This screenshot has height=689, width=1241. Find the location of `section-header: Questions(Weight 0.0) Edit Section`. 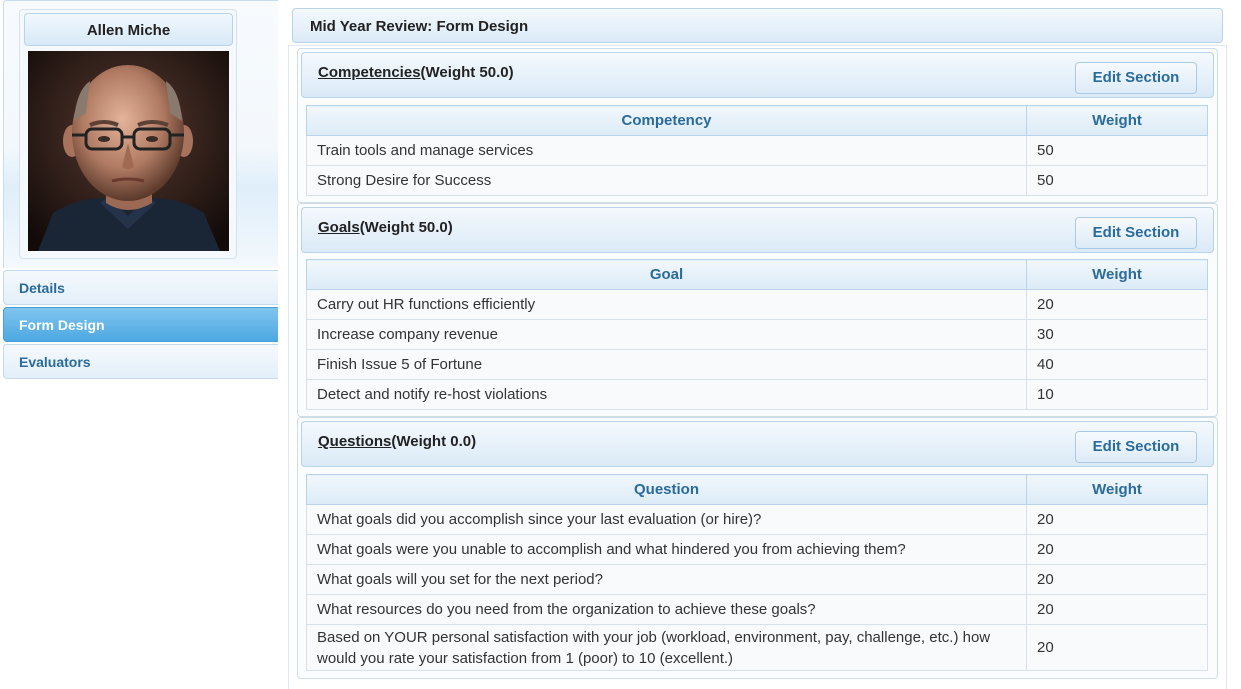

section-header: Questions(Weight 0.0) Edit Section is located at coordinates (757, 444).